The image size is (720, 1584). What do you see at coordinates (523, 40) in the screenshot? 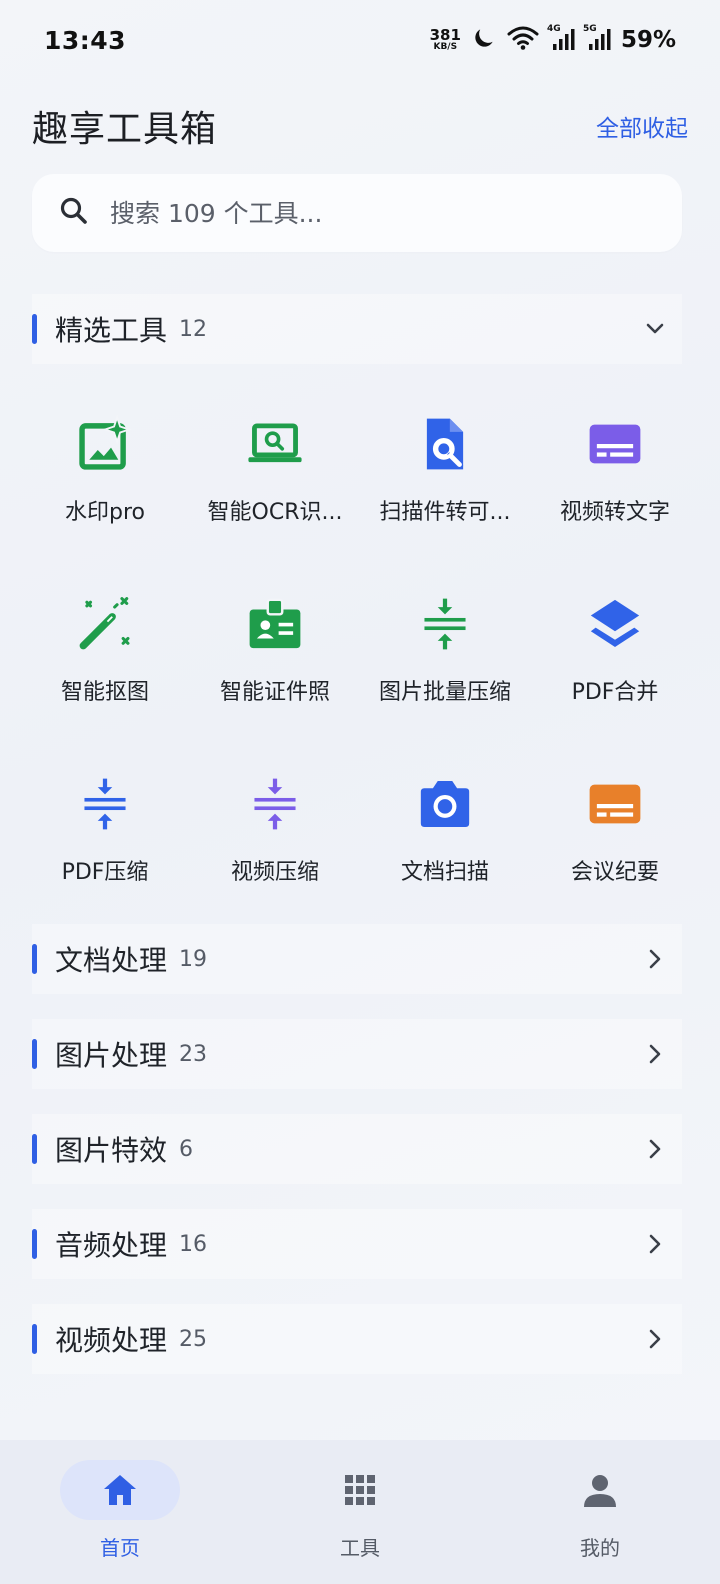
I see `wifi-icon` at bounding box center [523, 40].